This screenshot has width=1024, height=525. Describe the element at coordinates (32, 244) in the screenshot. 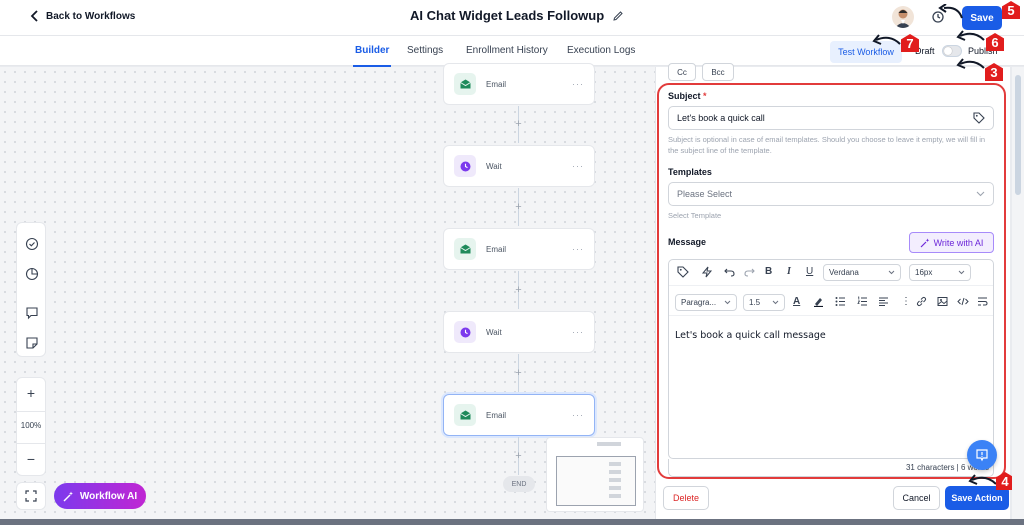

I see `check-circle-icon` at that location.